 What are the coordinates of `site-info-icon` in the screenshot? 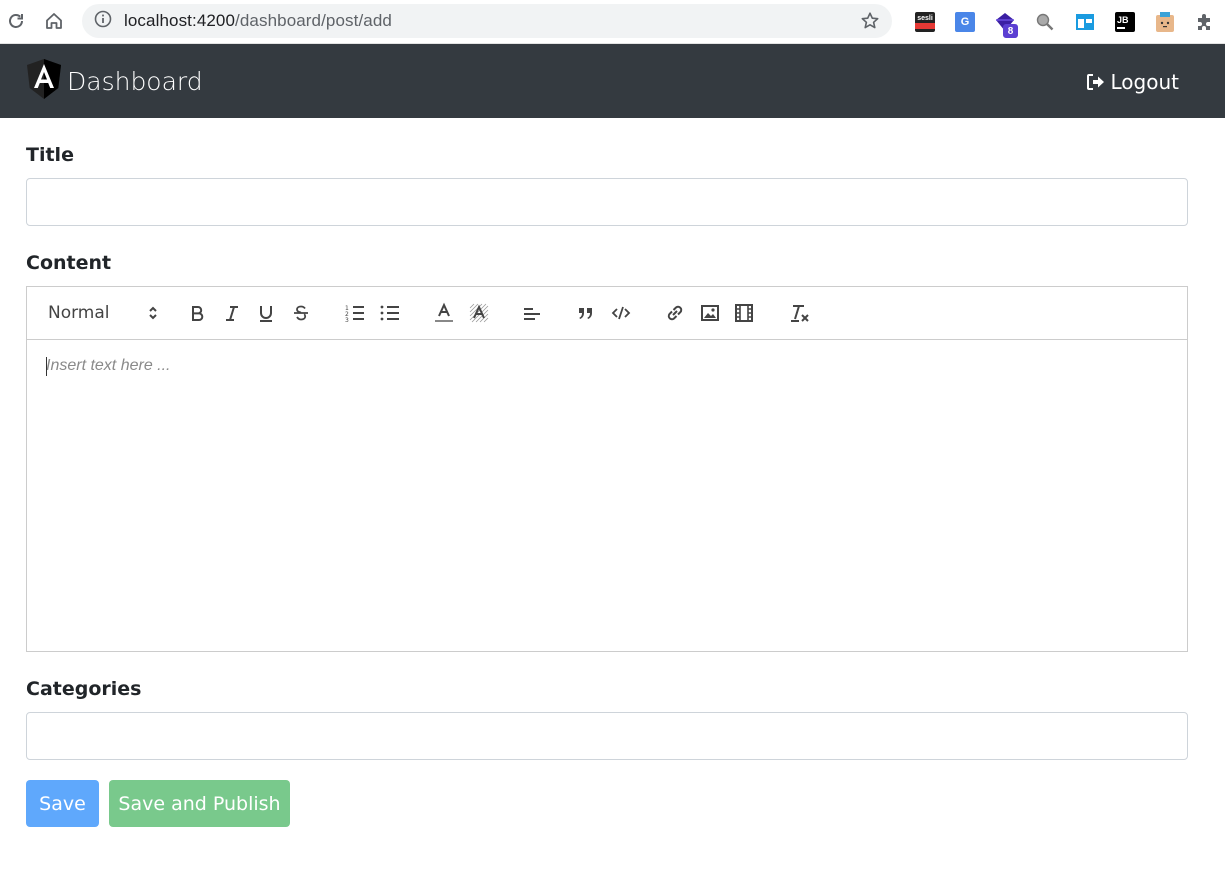 It's located at (103, 21).